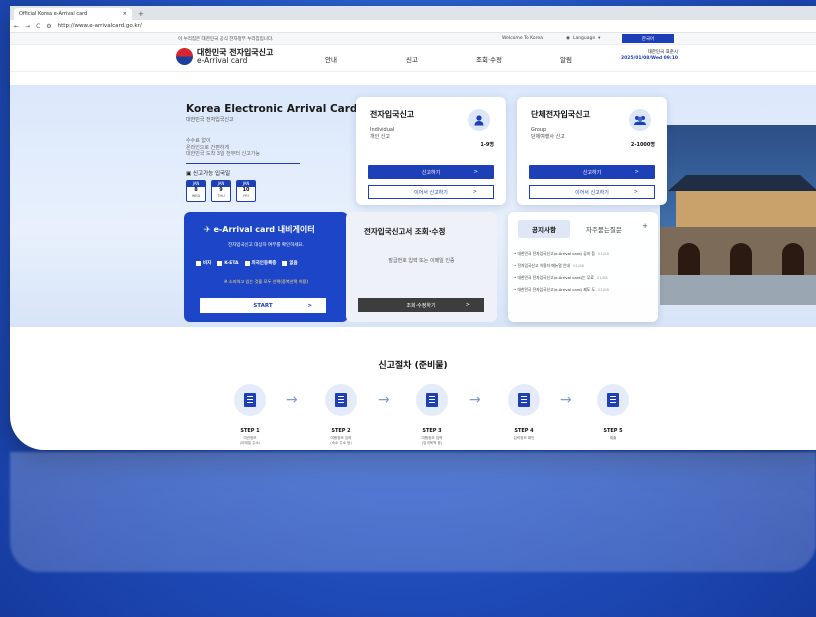 Image resolution: width=816 pixels, height=617 pixels. Describe the element at coordinates (543, 265) in the screenshot. I see `notice-text: 전자입국신고 이용자 매뉴얼 안내` at that location.